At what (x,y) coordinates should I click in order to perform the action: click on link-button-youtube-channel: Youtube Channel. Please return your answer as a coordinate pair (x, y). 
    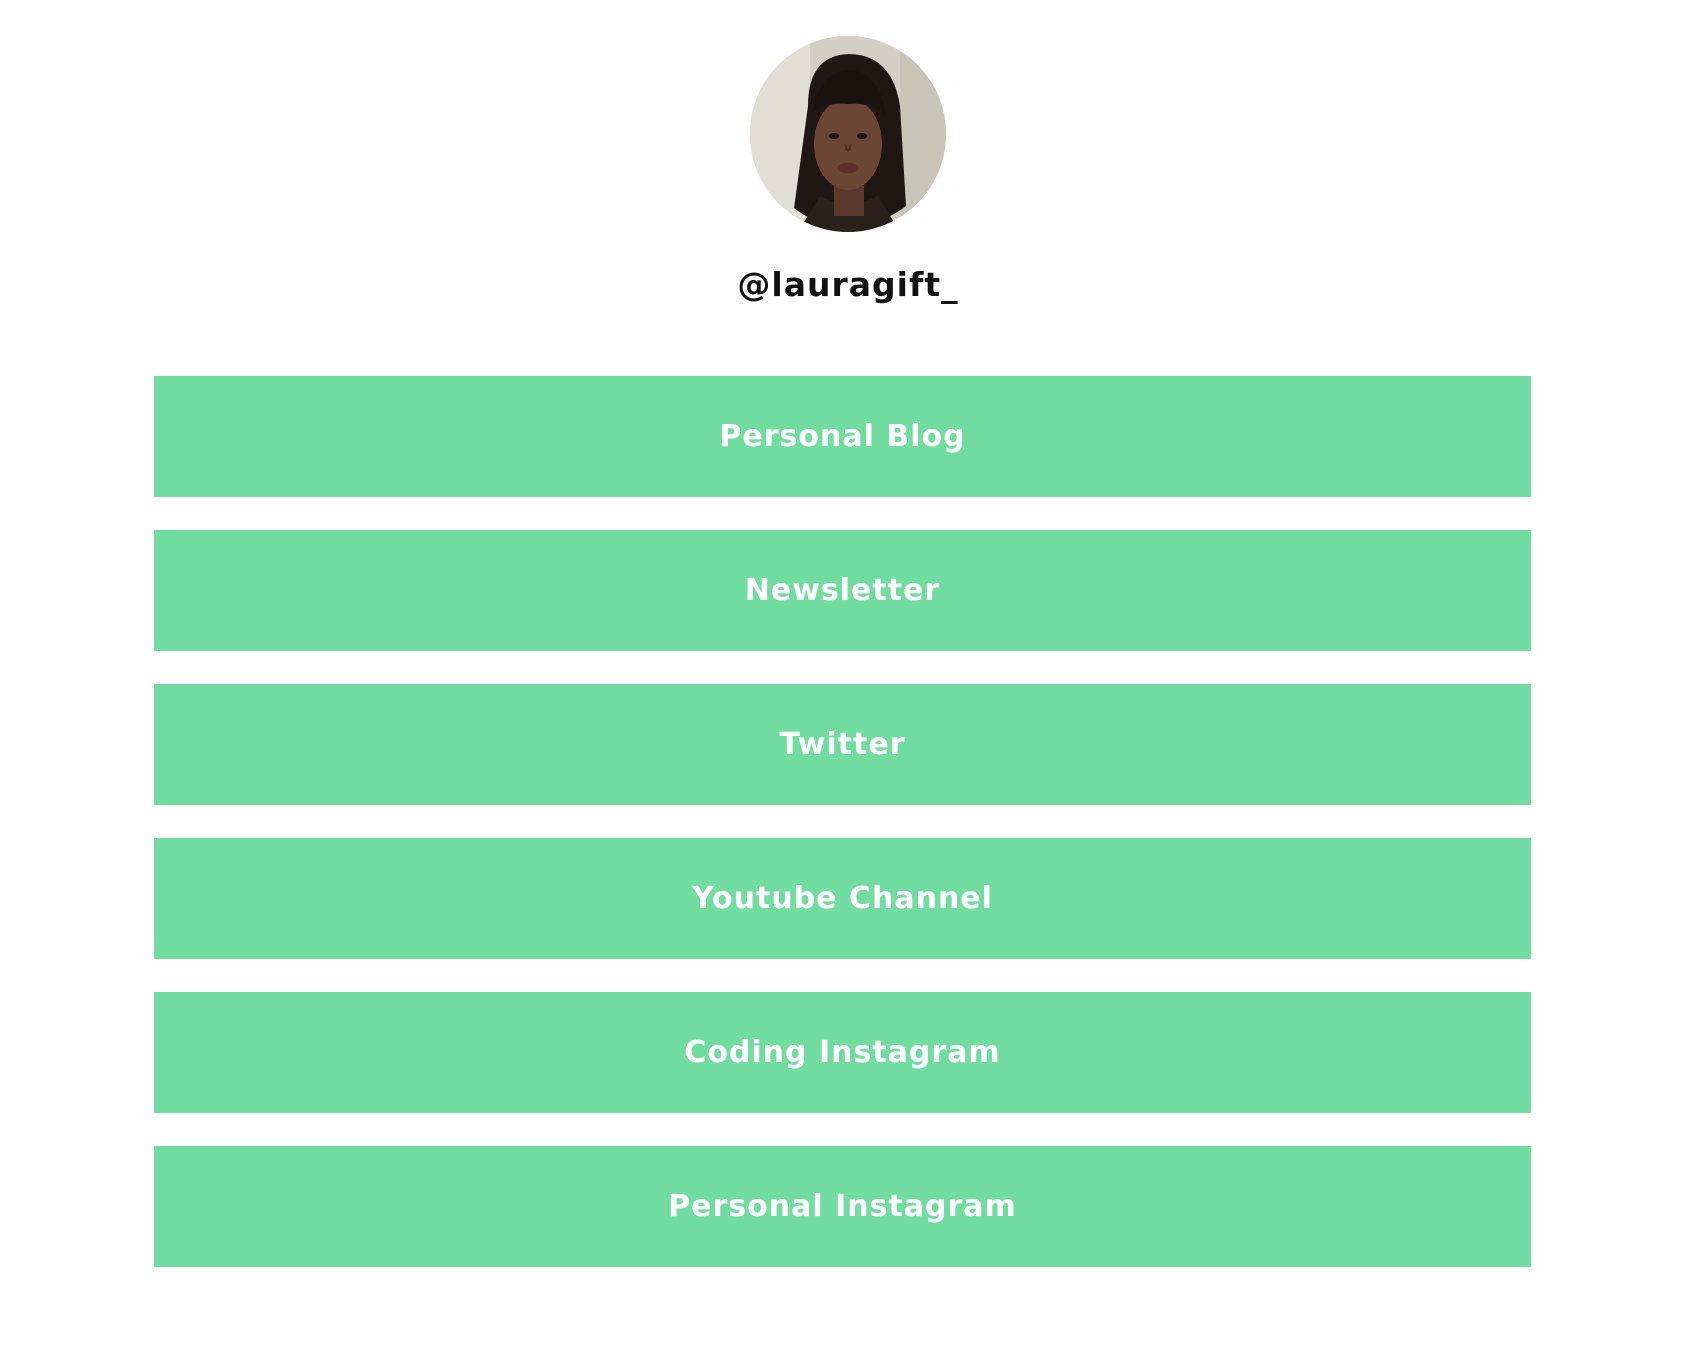
    Looking at the image, I should click on (842, 898).